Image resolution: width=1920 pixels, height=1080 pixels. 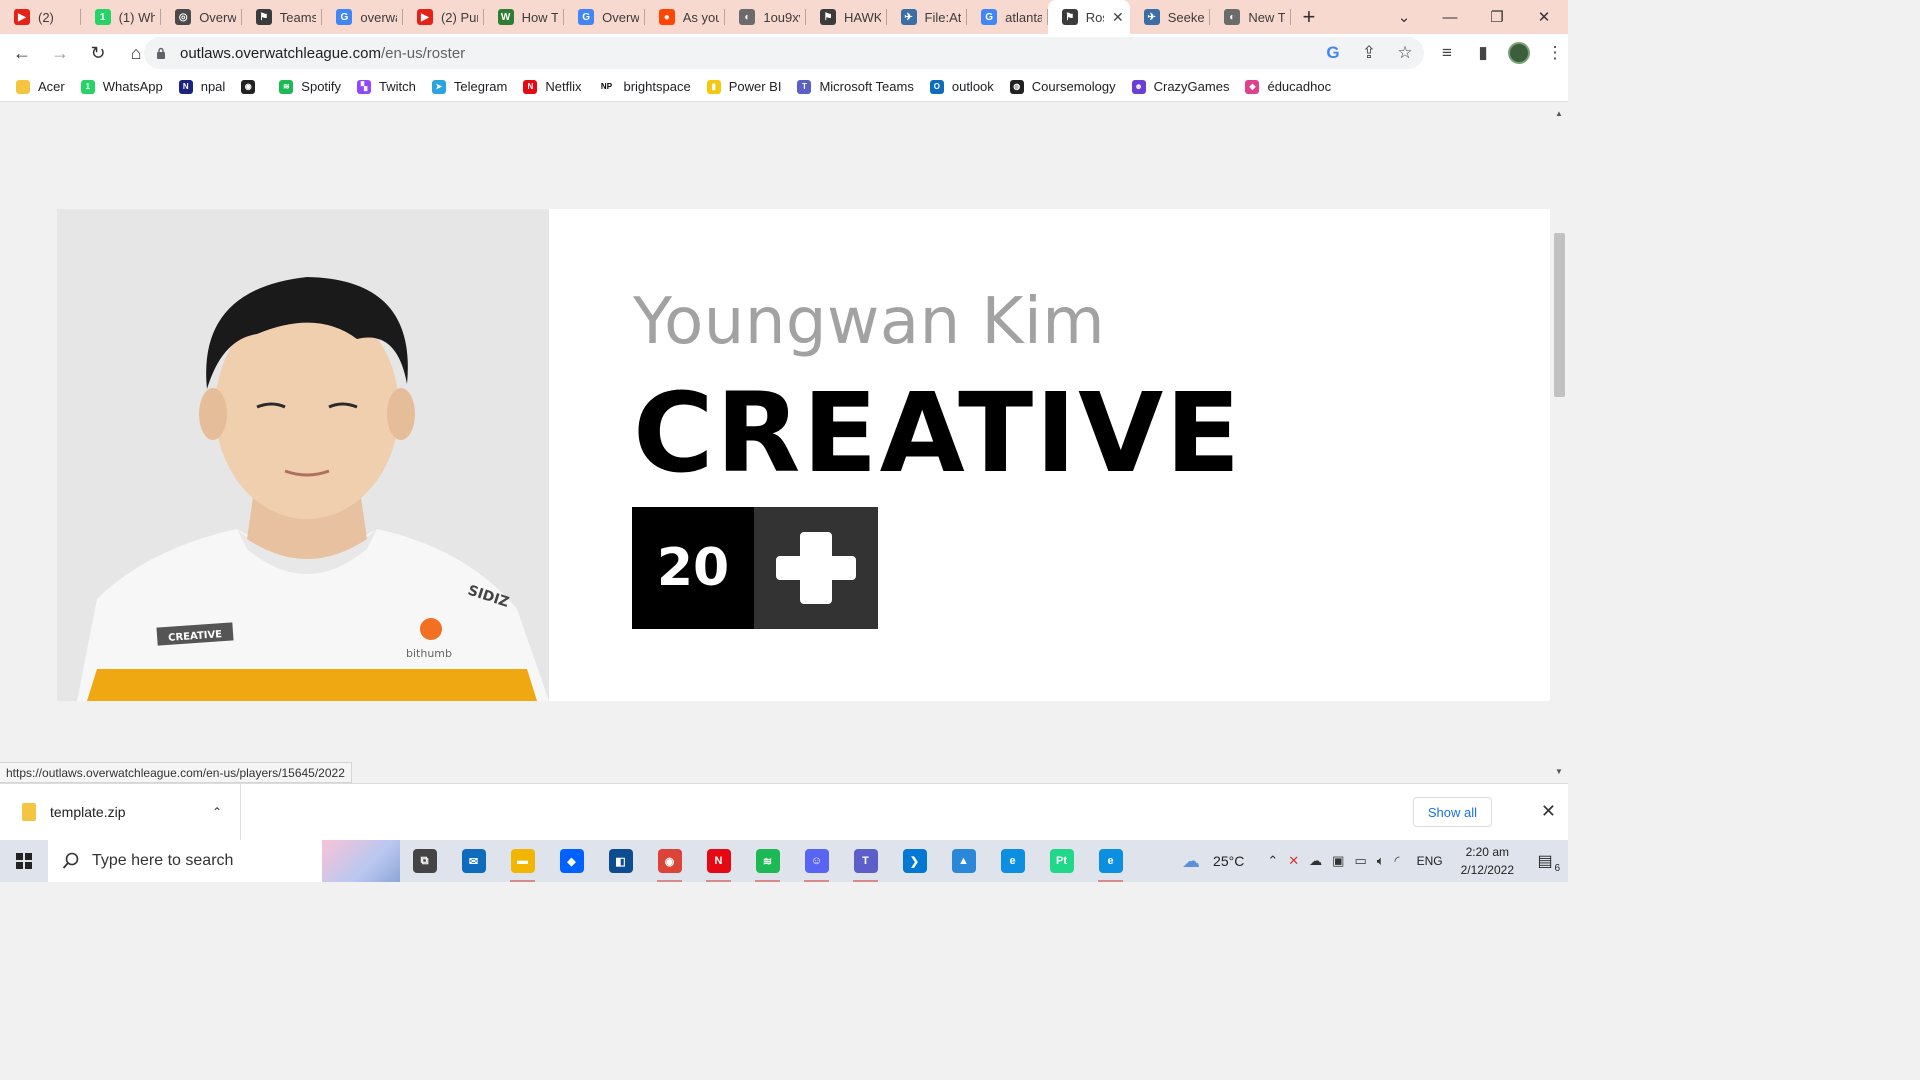 What do you see at coordinates (1118, 17) in the screenshot?
I see `tab-close-icon: ✕` at bounding box center [1118, 17].